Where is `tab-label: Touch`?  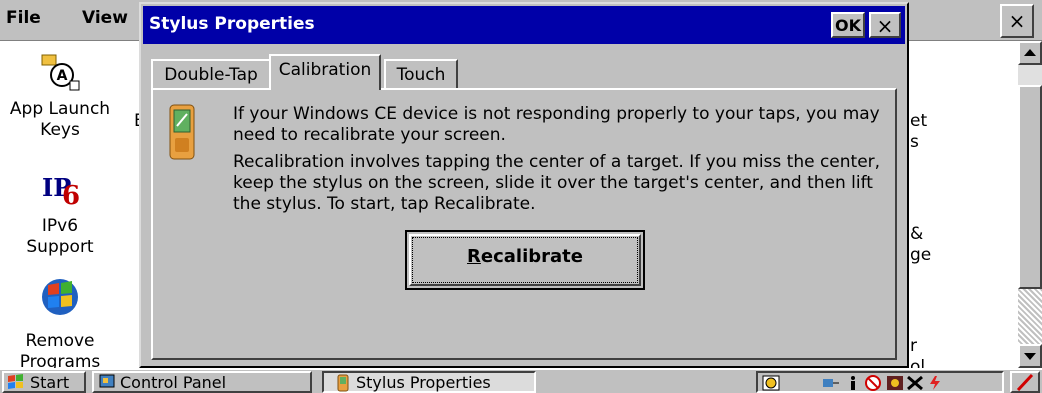 tab-label: Touch is located at coordinates (421, 75).